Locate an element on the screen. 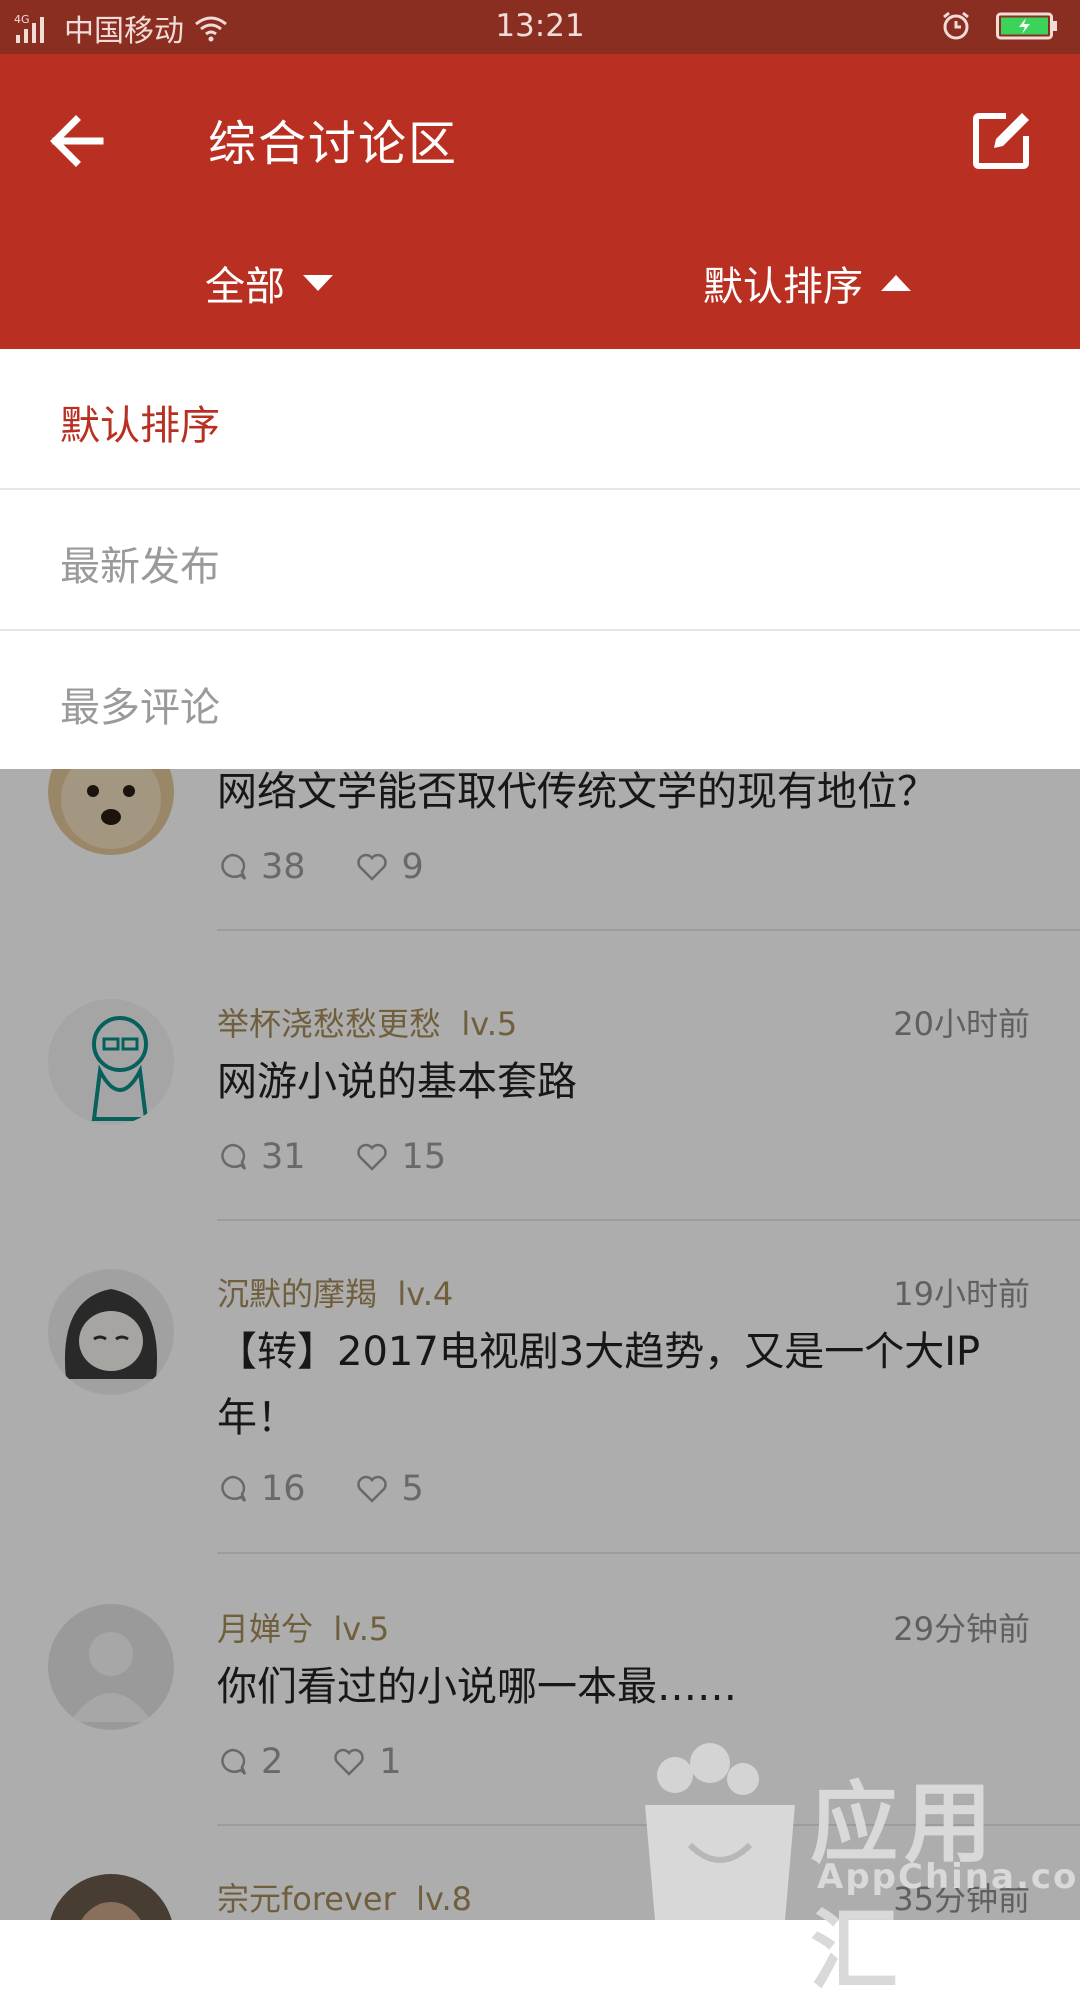 The width and height of the screenshot is (1080, 2007). watermark-logo-icon is located at coordinates (720, 1831).